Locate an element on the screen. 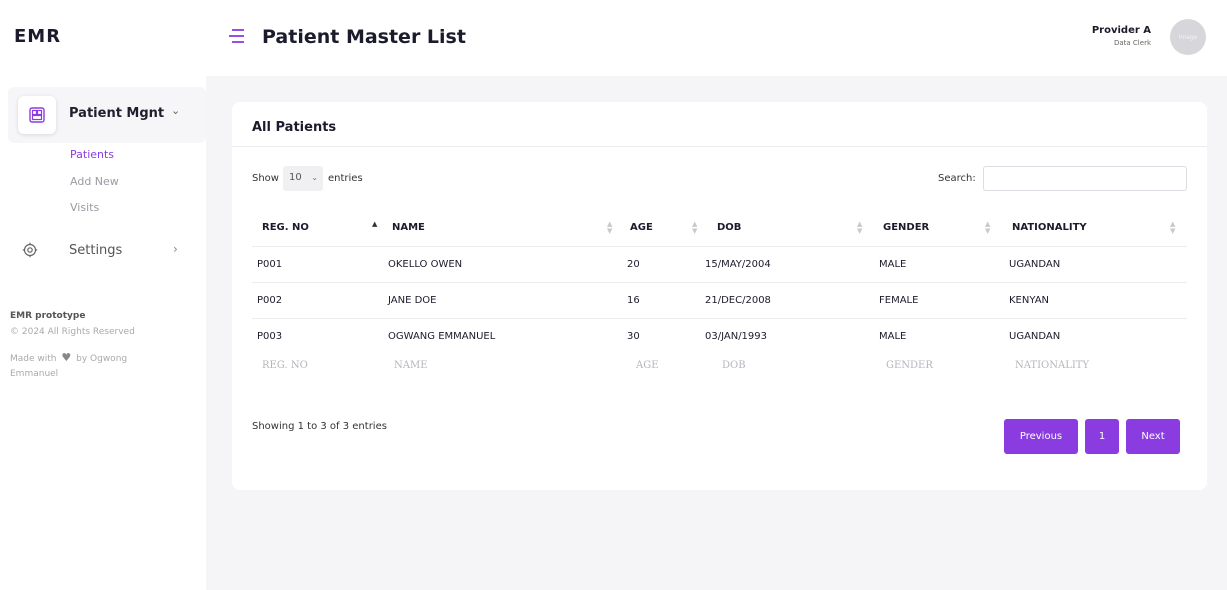 This screenshot has width=1227, height=590. column-header-gender: GENDER is located at coordinates (906, 227).